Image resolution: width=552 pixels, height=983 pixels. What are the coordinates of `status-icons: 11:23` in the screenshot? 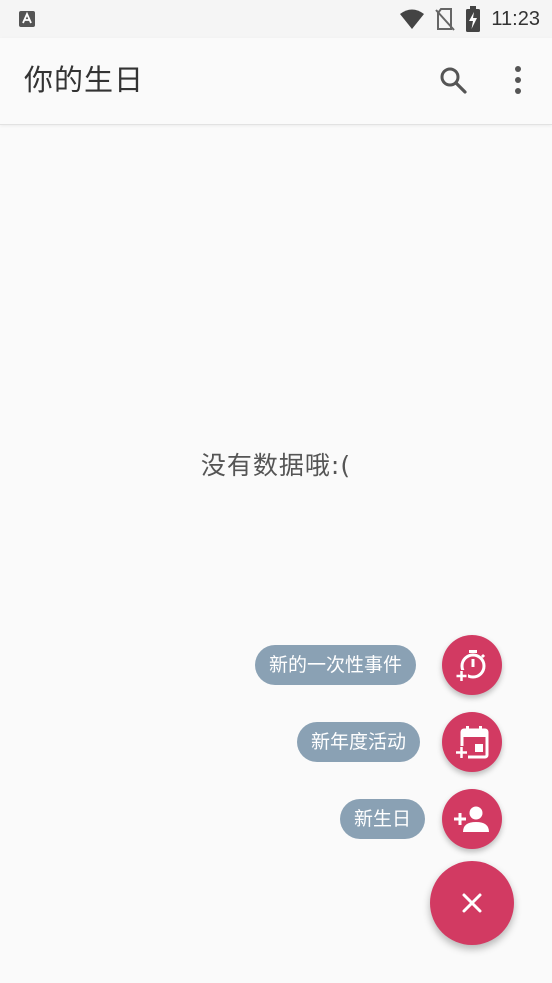 It's located at (469, 19).